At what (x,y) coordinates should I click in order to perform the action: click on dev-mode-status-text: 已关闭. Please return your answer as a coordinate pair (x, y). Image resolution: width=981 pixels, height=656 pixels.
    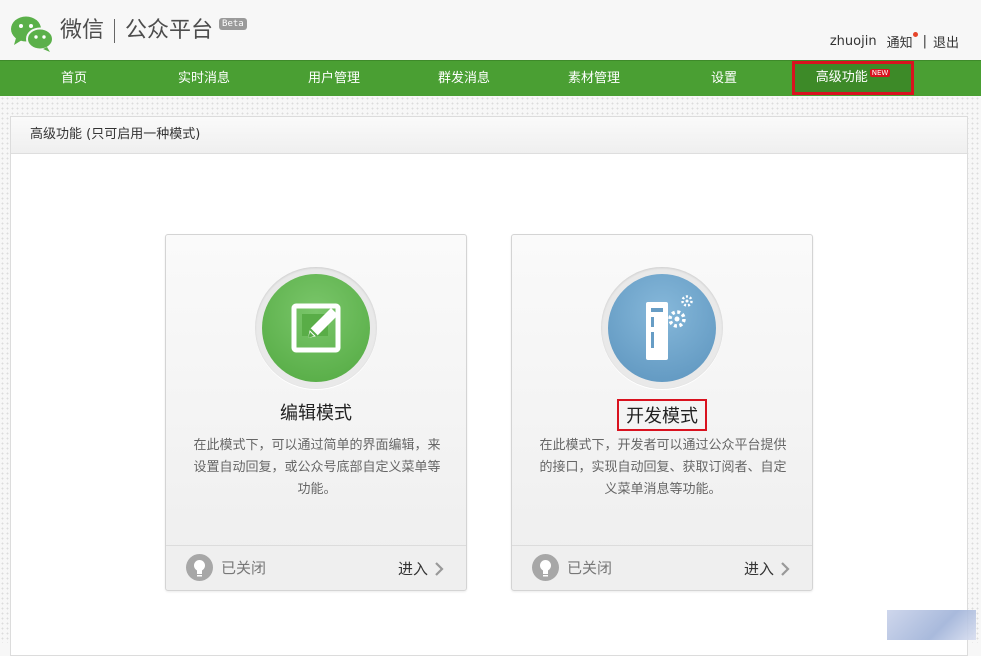
    Looking at the image, I should click on (590, 568).